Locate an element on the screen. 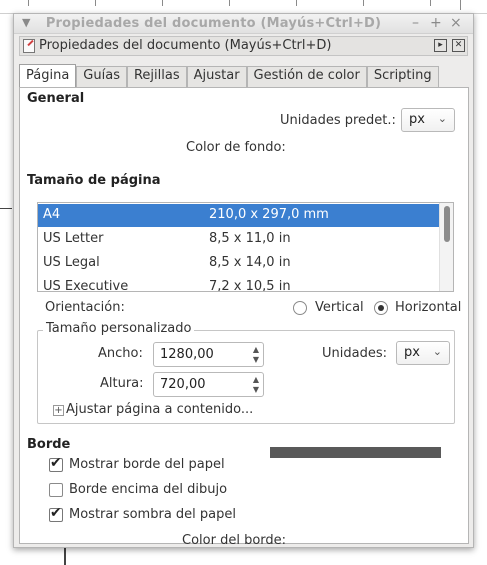  dock-close-icon: ✕ is located at coordinates (458, 45).